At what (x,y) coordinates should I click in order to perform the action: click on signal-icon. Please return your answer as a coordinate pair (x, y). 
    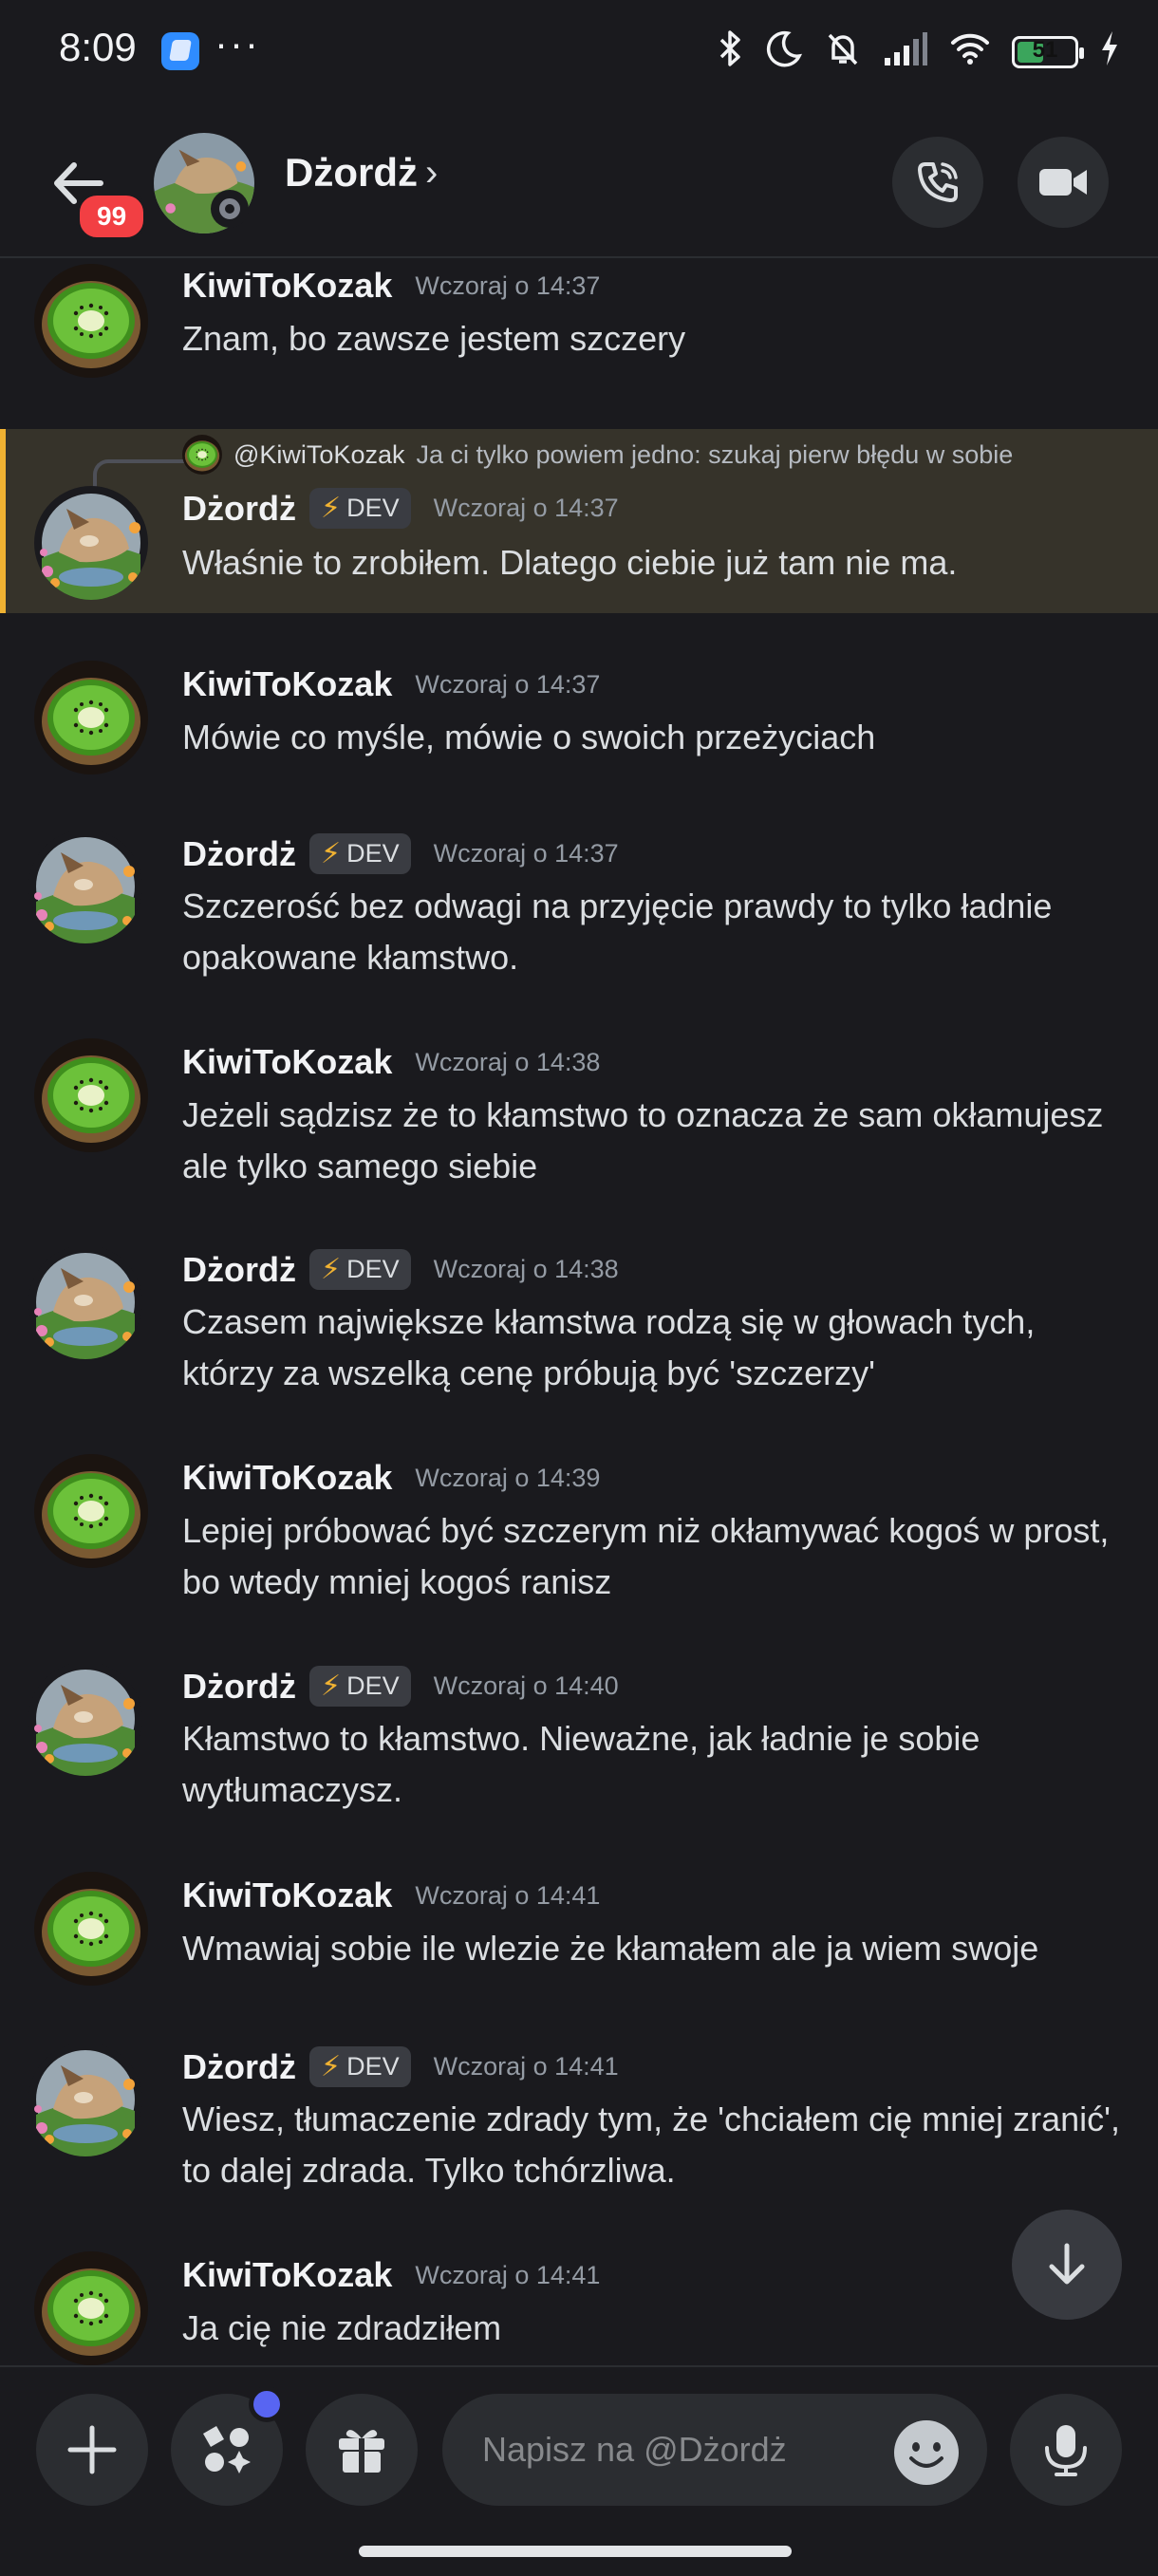
    Looking at the image, I should click on (905, 52).